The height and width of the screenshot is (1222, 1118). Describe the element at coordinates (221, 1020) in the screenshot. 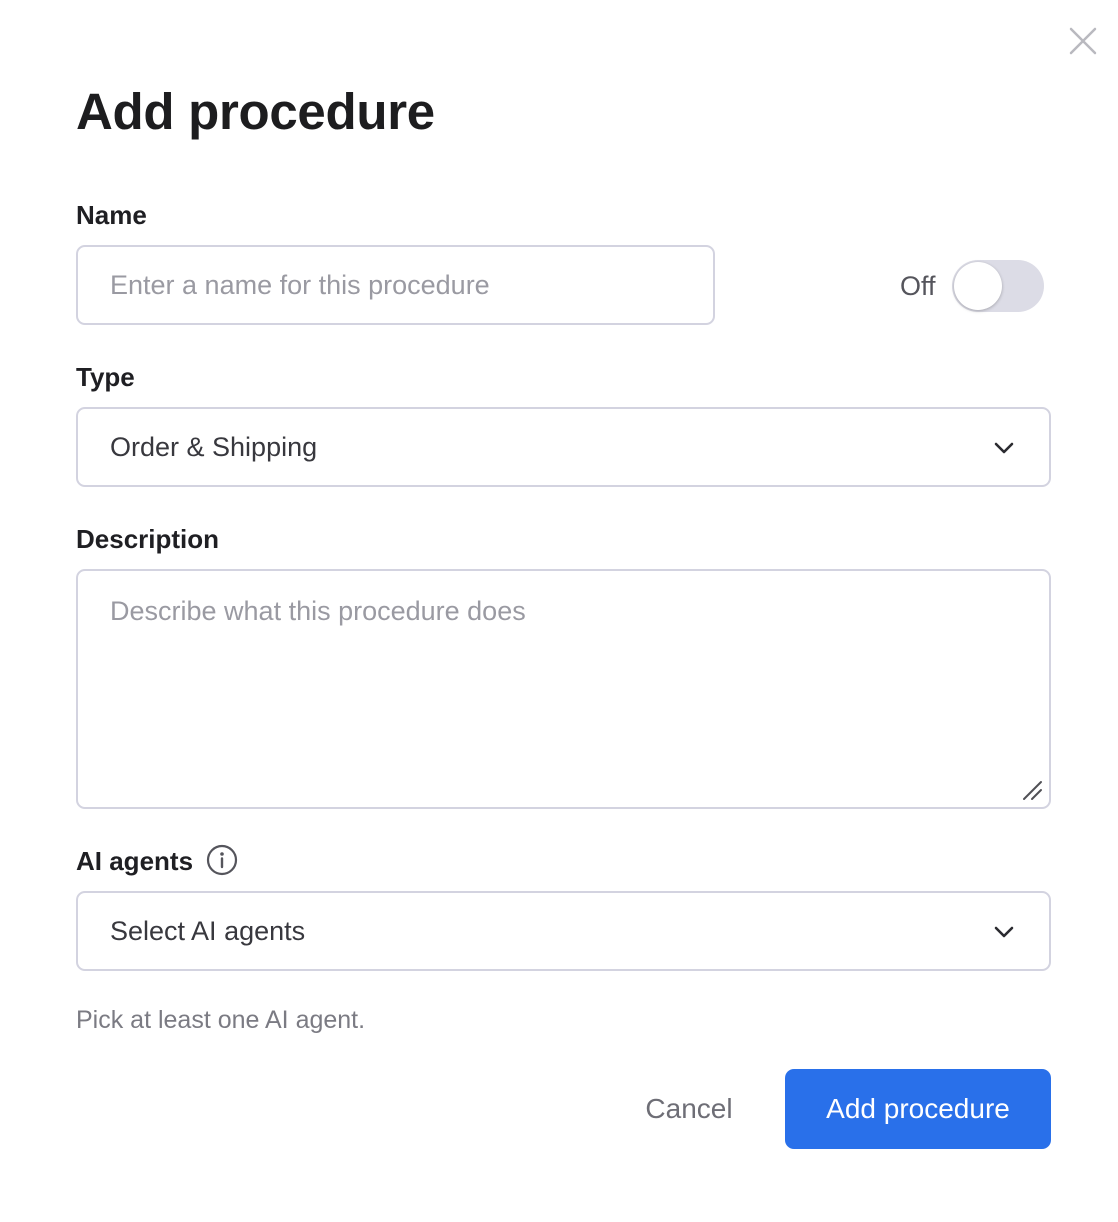

I see `ai-agents-helper-text: Pick at least one AI agent.` at that location.